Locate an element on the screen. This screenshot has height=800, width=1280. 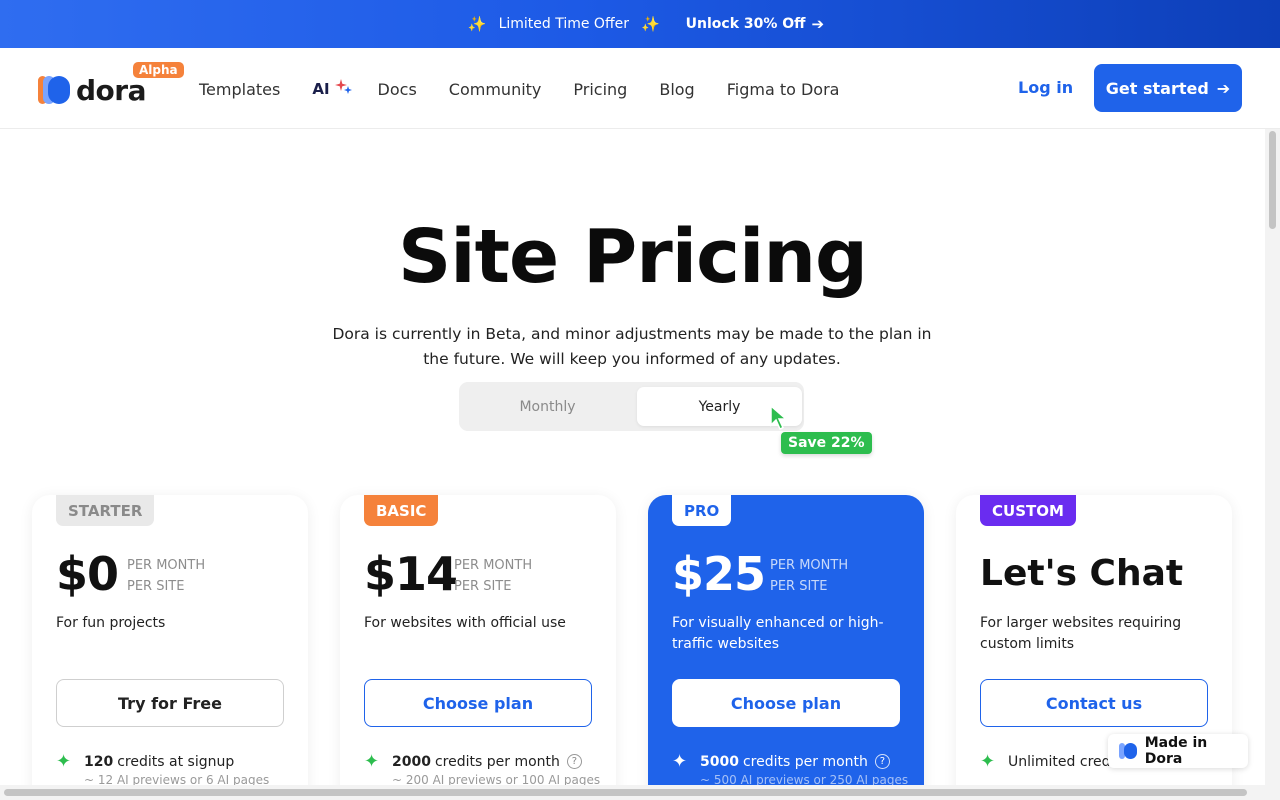
promo-unlock-text: Unlock 30% Off is located at coordinates (745, 24).